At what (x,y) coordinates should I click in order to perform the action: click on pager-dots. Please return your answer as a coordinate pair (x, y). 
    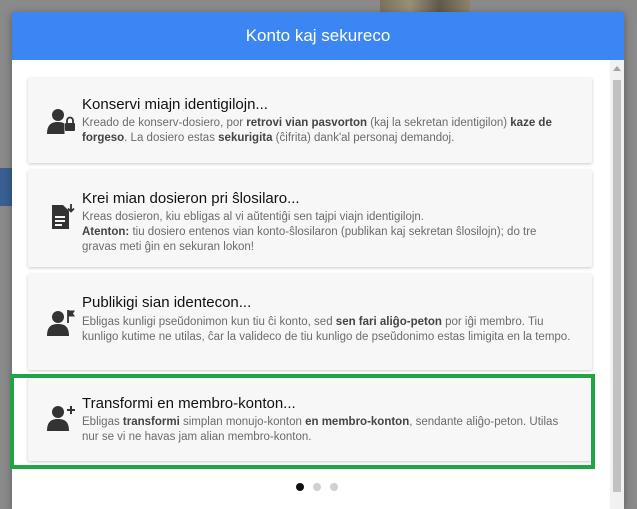
    Looking at the image, I should click on (317, 487).